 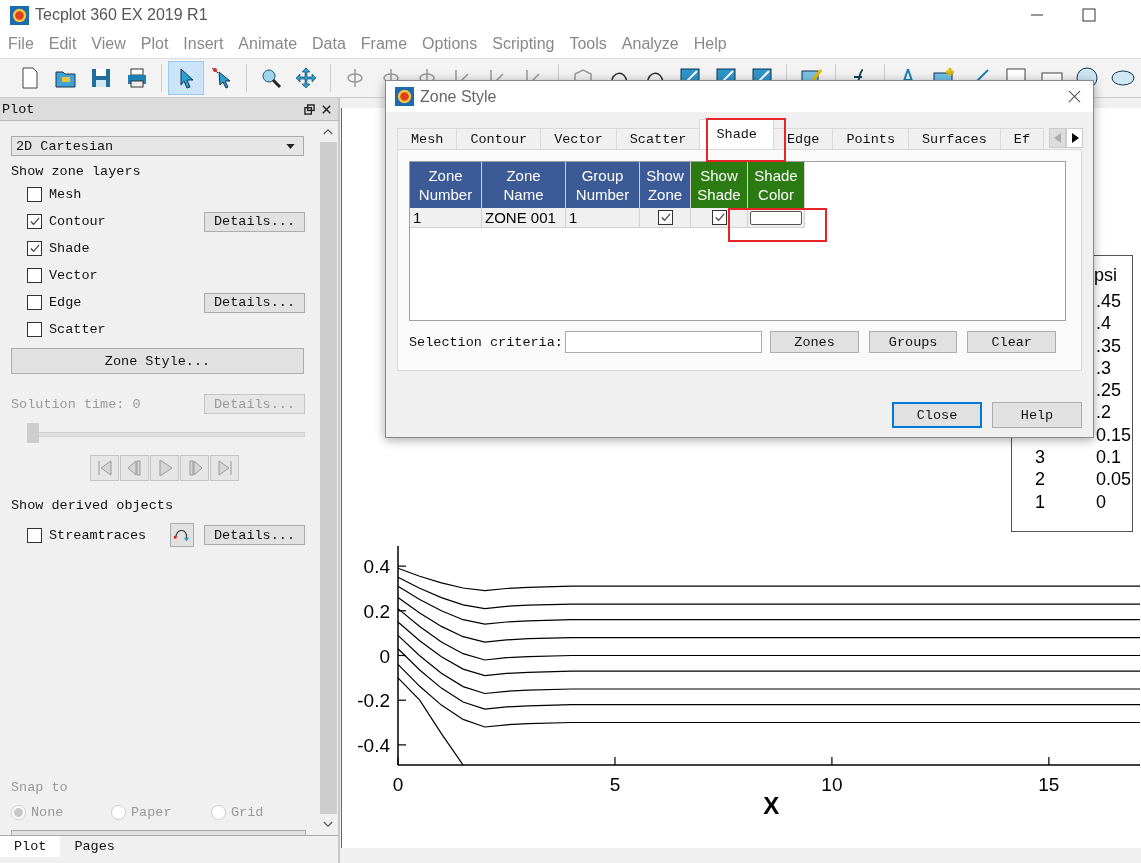 What do you see at coordinates (78, 221) in the screenshot?
I see `layer-label: Contour` at bounding box center [78, 221].